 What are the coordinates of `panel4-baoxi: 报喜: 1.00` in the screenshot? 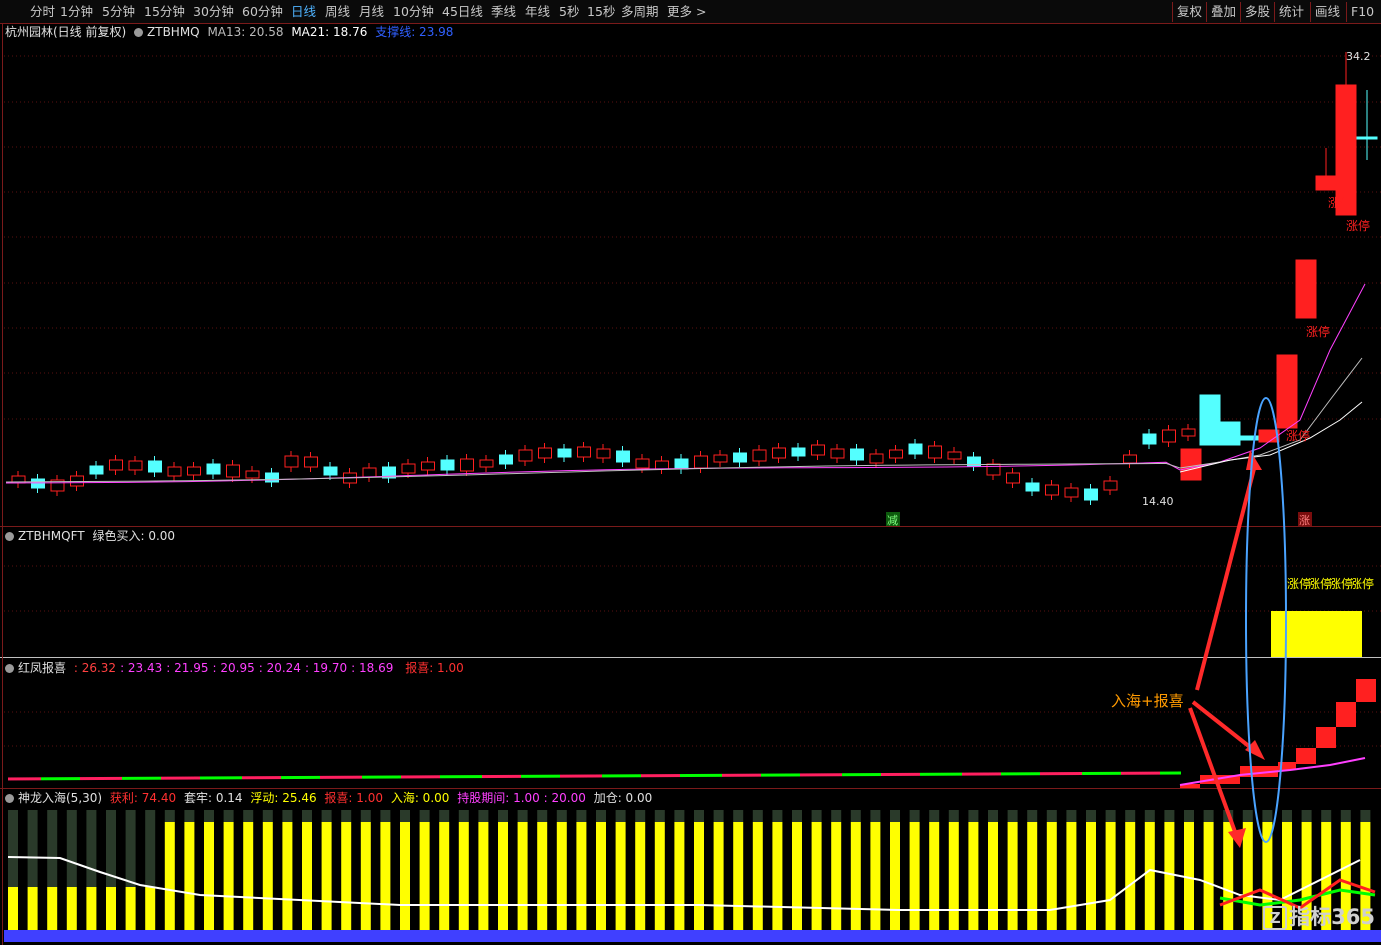 It's located at (353, 798).